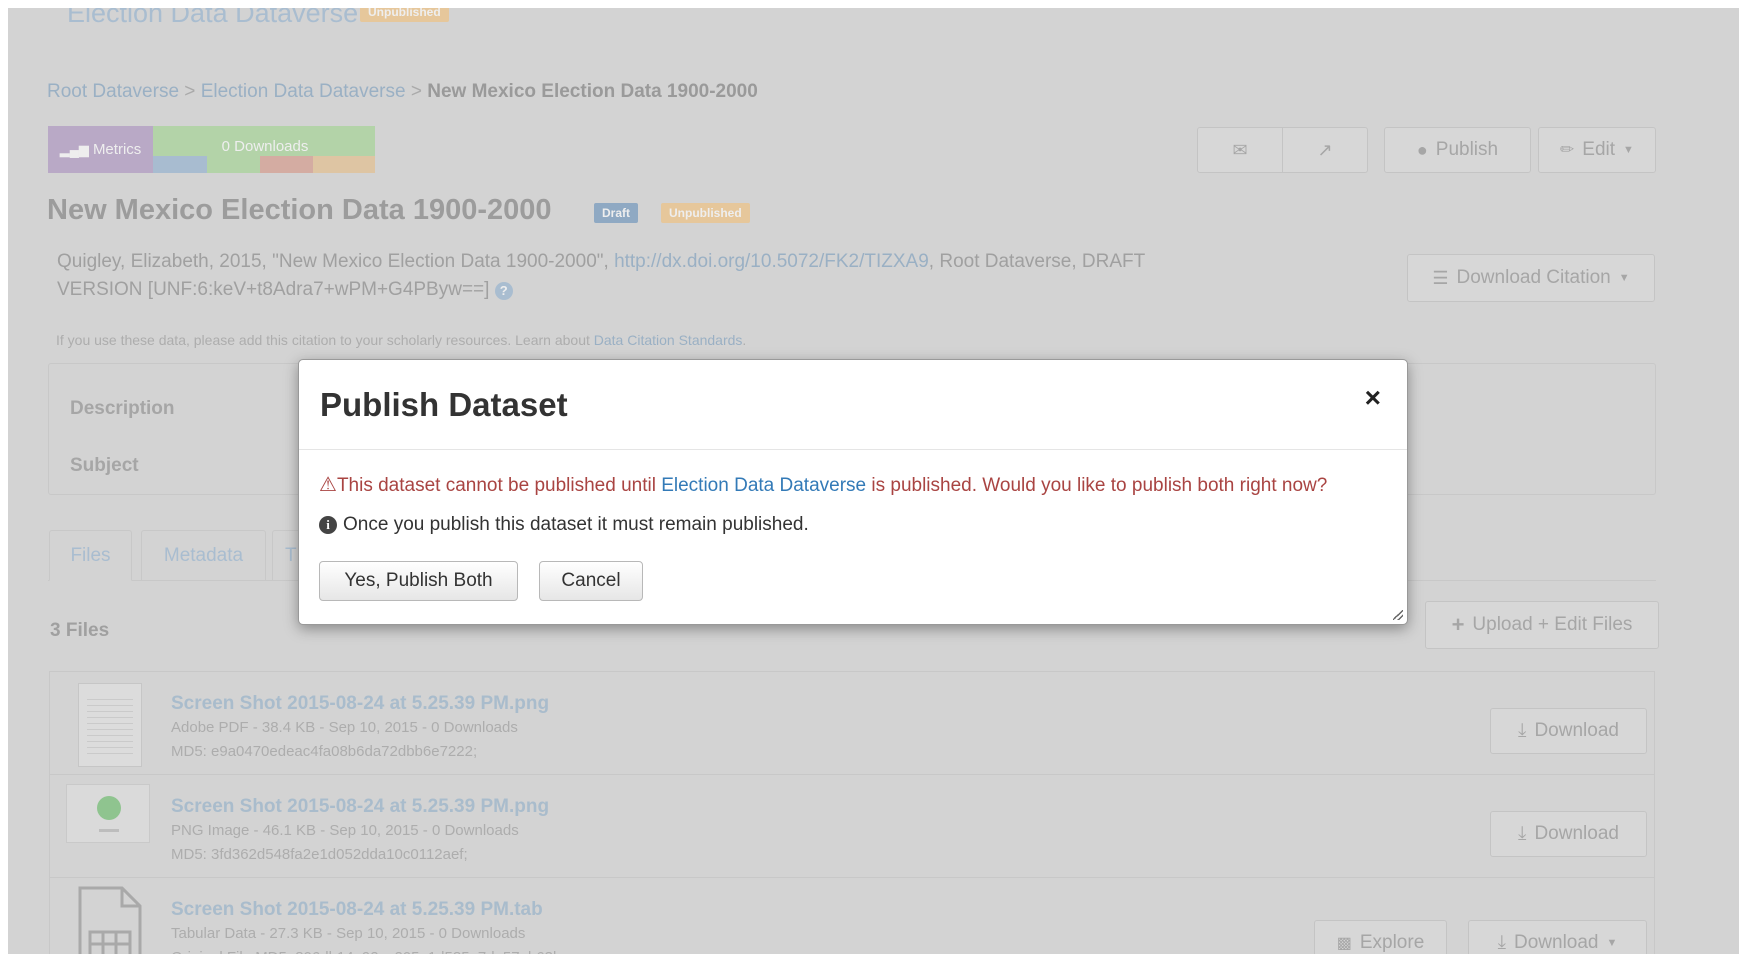  I want to click on citation-doi-link: http://dx.doi.org/10.5072/FK2/TIZXA9, so click(771, 261).